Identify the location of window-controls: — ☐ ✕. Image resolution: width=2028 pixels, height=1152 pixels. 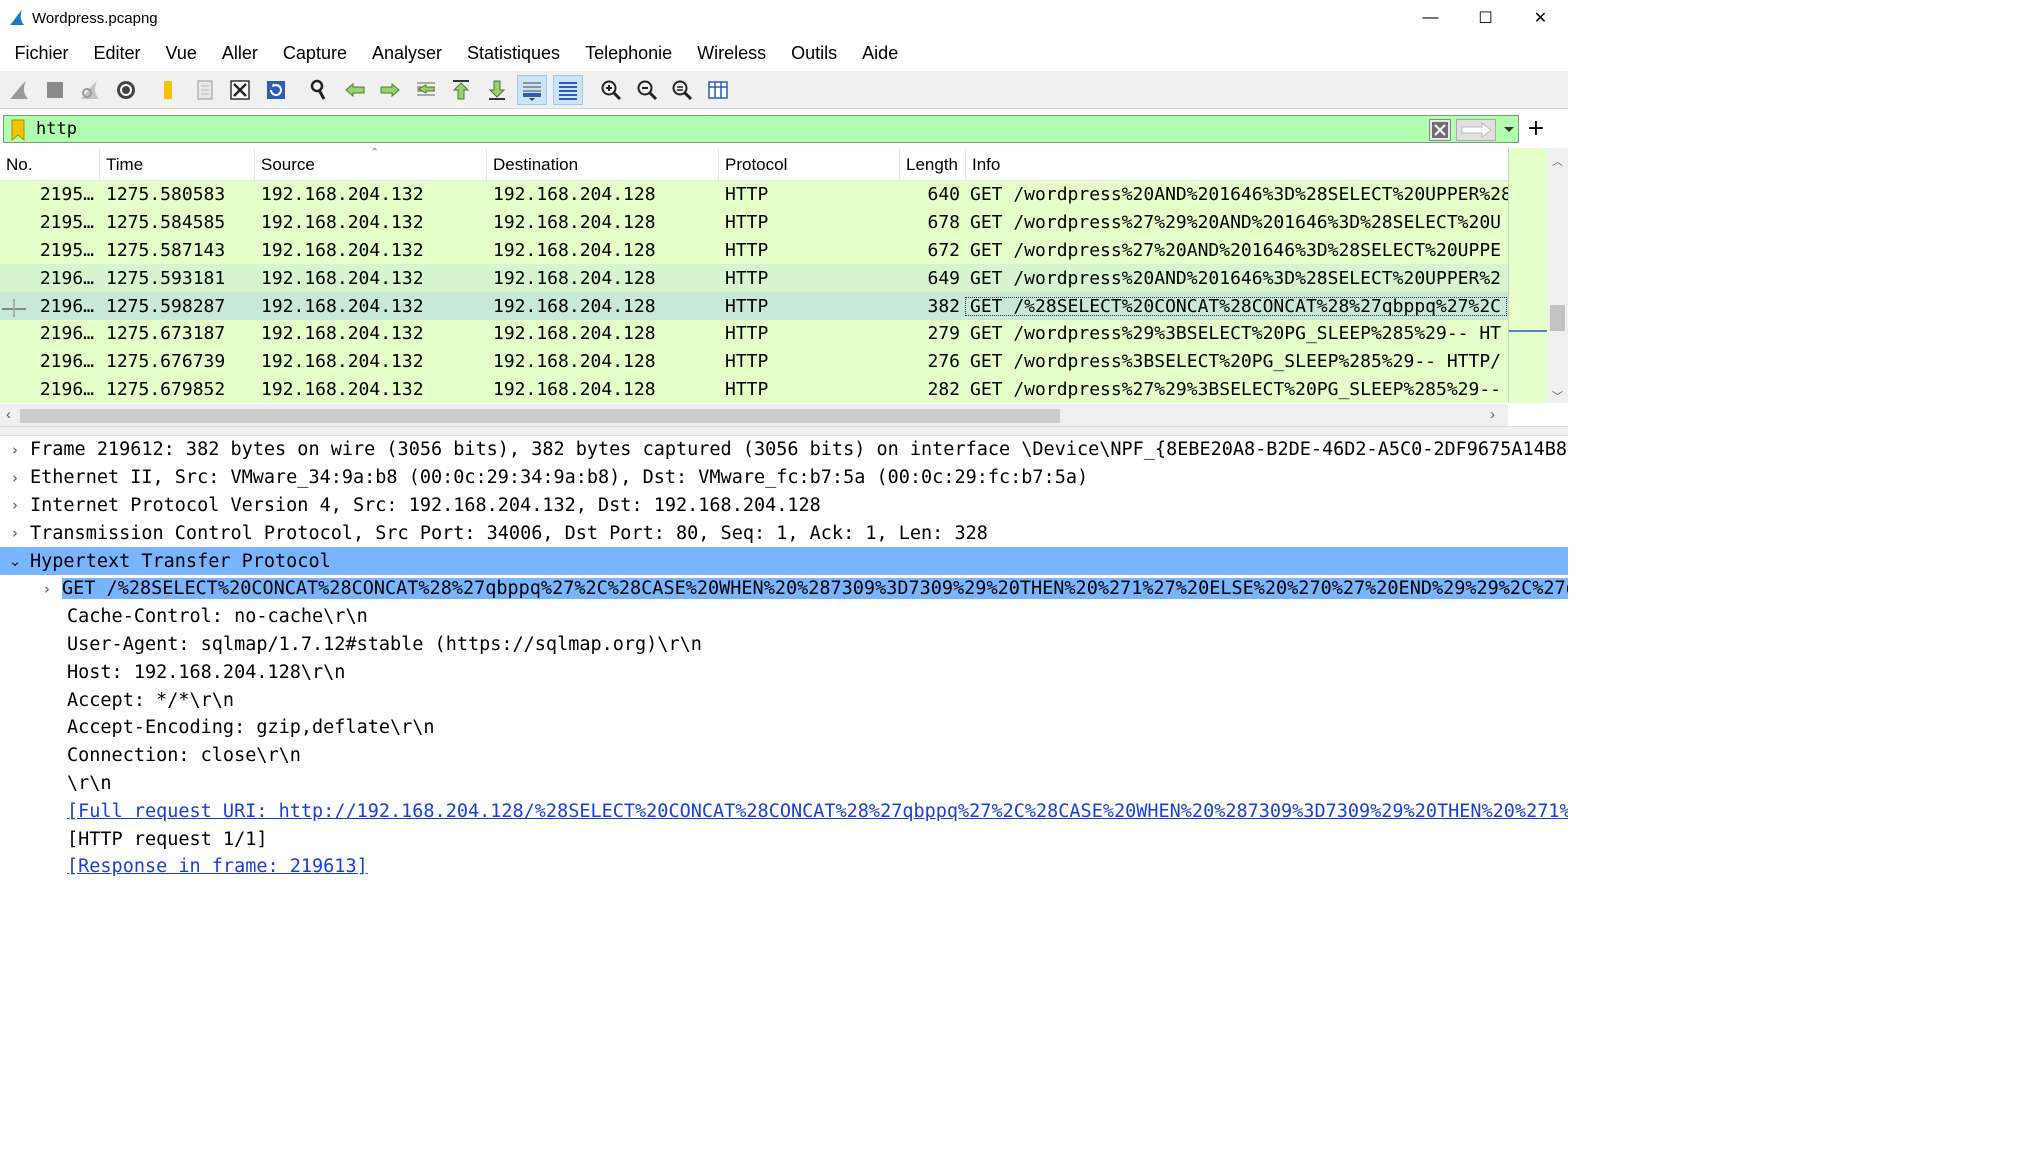
(1485, 18).